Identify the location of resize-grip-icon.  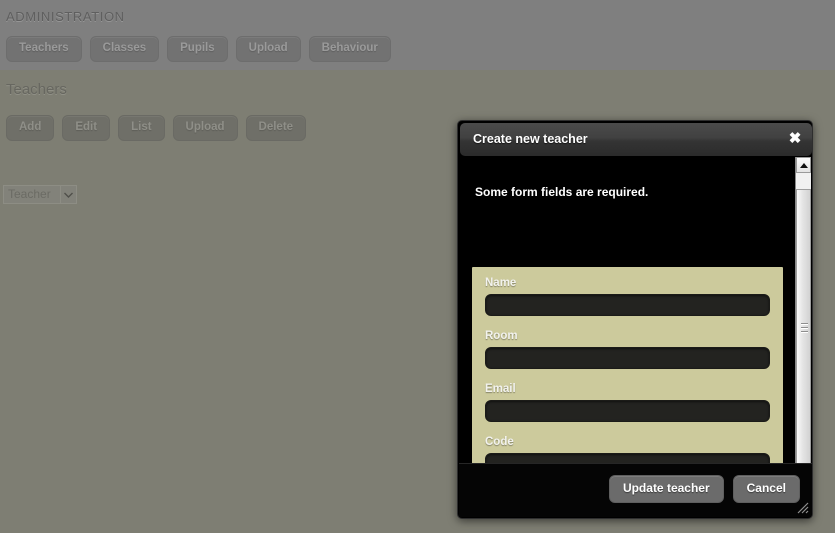
(802, 507).